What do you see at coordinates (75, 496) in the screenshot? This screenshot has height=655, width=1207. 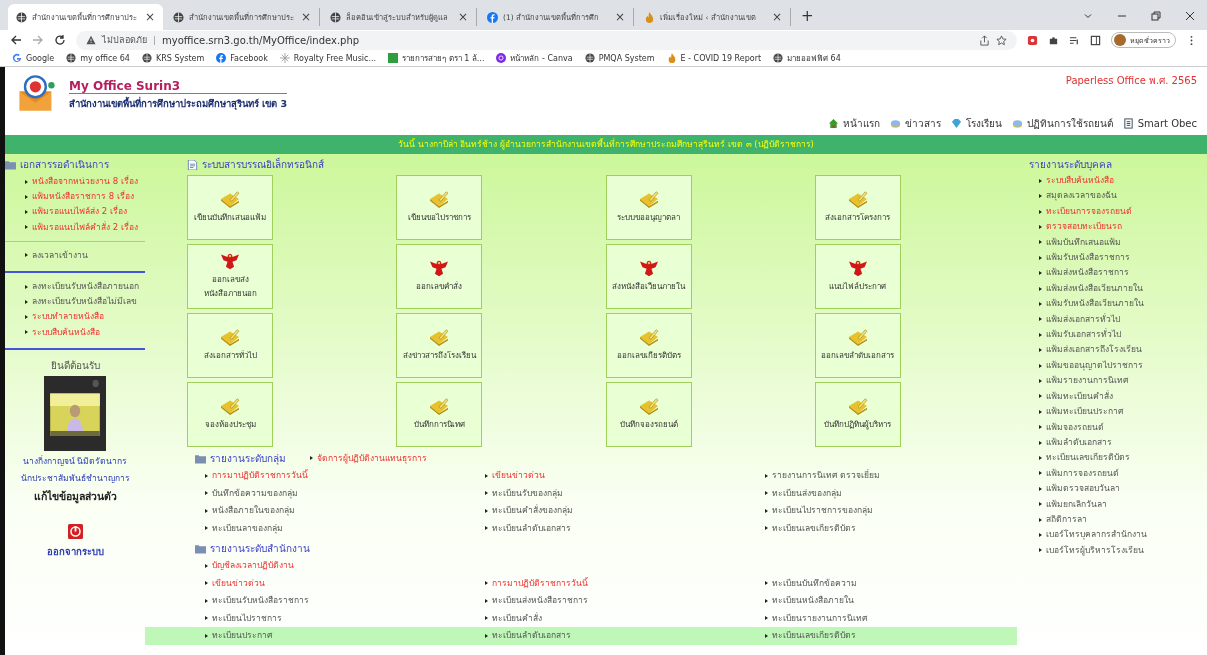 I see `edit-profile-link: แก้ไขข้อมูลส่วนตัว` at bounding box center [75, 496].